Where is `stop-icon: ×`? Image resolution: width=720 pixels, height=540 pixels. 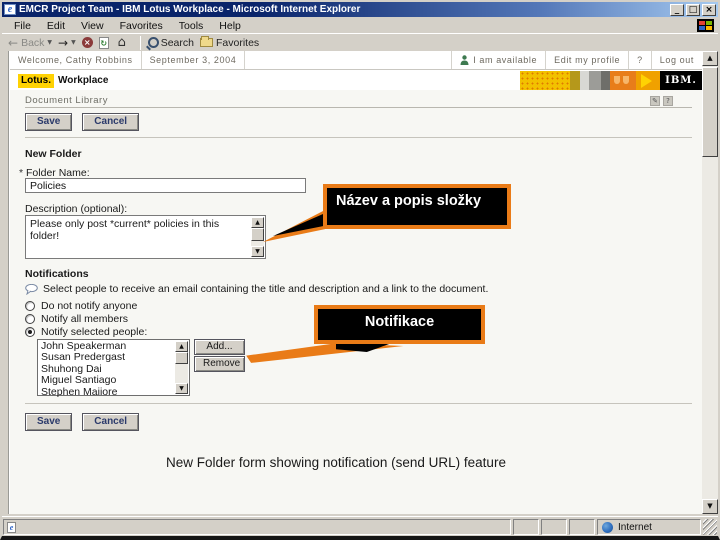 stop-icon: × is located at coordinates (87, 42).